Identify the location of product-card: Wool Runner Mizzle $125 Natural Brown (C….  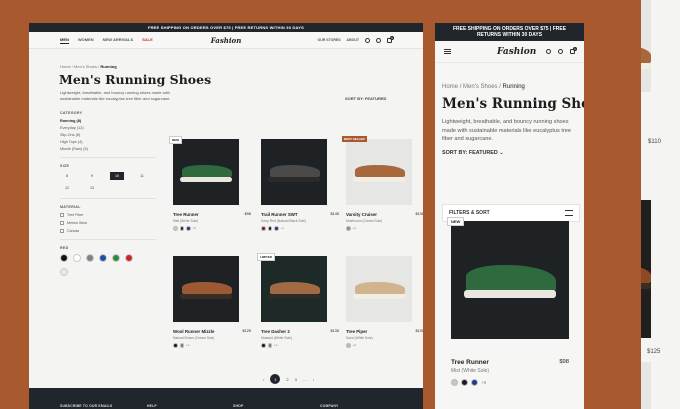
(212, 302).